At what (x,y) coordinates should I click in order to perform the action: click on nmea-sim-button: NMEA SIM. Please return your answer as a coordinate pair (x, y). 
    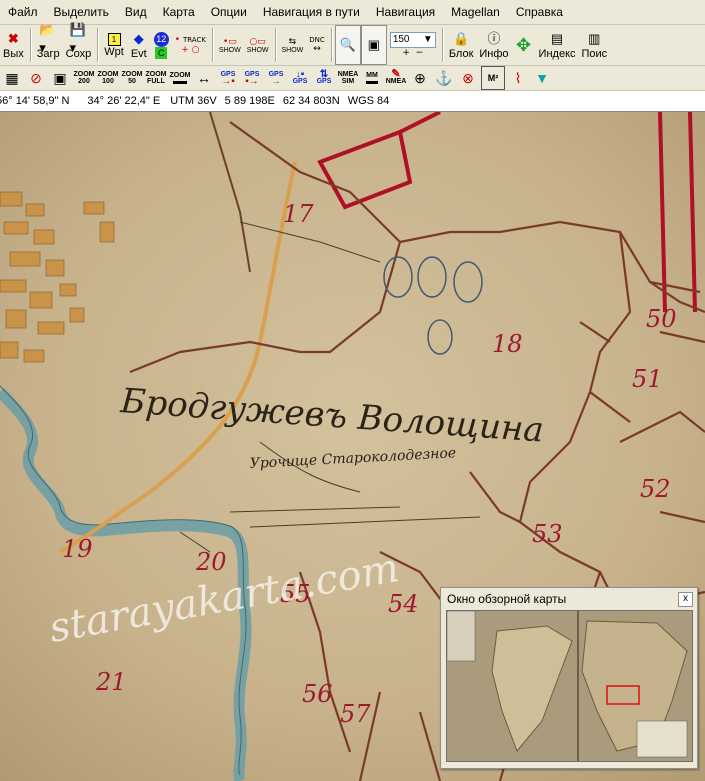
    Looking at the image, I should click on (348, 78).